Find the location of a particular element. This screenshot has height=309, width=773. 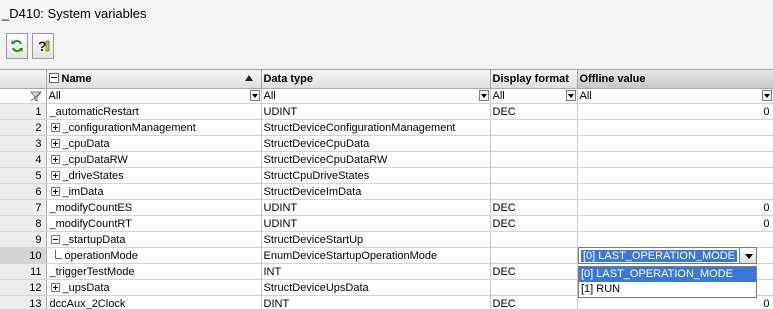

variable-name: _cpuDataRW is located at coordinates (153, 160).